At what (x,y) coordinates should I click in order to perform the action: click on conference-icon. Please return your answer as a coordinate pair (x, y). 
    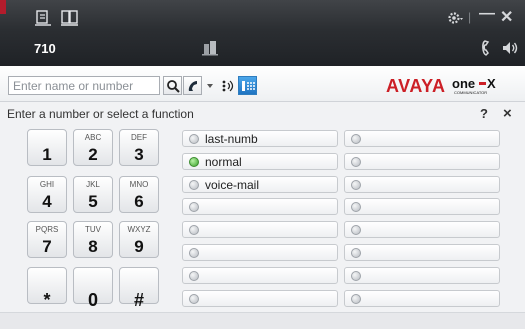
    Looking at the image, I should click on (227, 85).